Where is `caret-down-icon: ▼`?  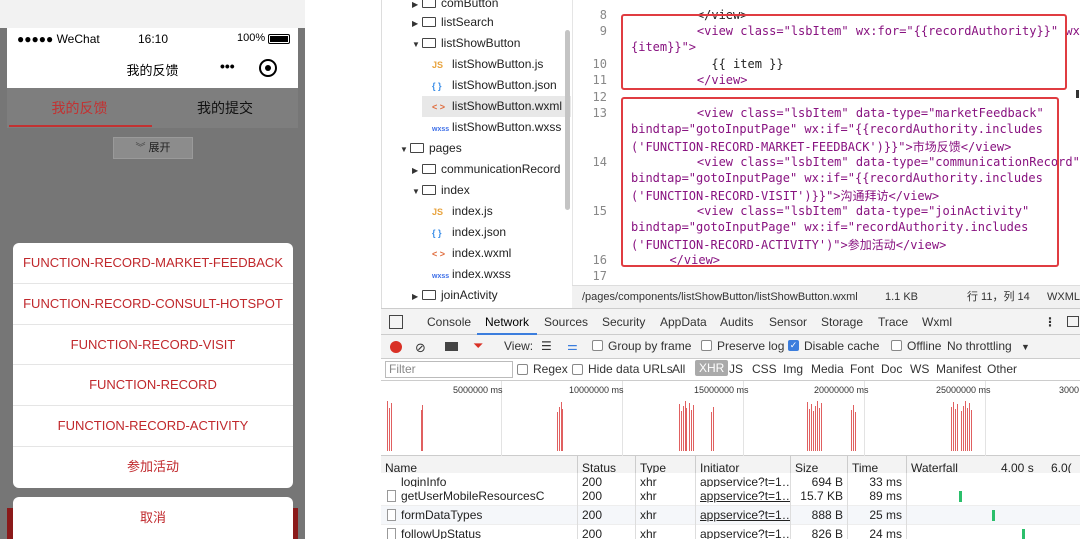
caret-down-icon: ▼ is located at coordinates (416, 191).